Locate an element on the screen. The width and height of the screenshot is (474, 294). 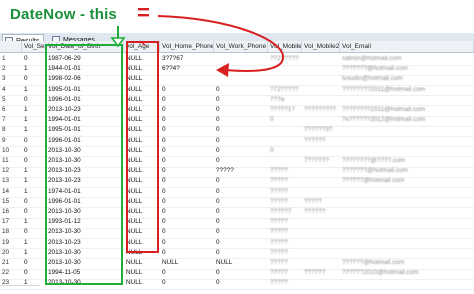
cell-vol-home-phone: 0 is located at coordinates (187, 283).